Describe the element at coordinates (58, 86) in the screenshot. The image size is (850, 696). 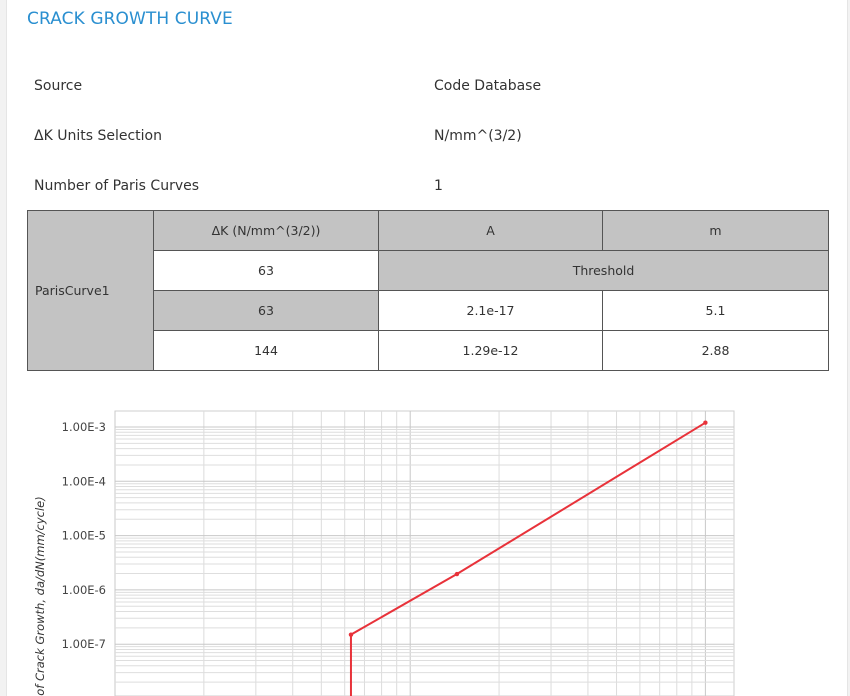
I see `source-label: Source` at that location.